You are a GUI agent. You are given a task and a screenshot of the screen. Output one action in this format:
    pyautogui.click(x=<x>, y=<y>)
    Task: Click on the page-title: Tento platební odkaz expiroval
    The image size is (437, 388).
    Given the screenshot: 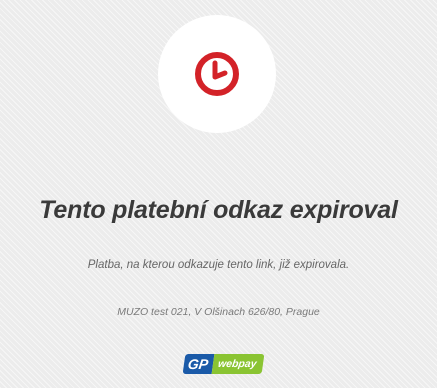 What is the action you would take?
    pyautogui.click(x=218, y=210)
    